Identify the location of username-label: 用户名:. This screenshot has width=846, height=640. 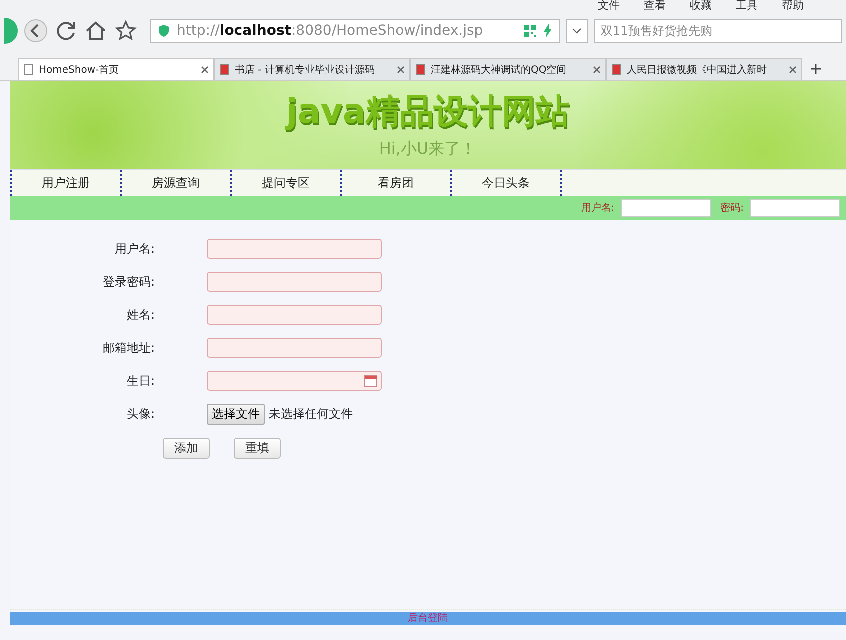
(598, 208).